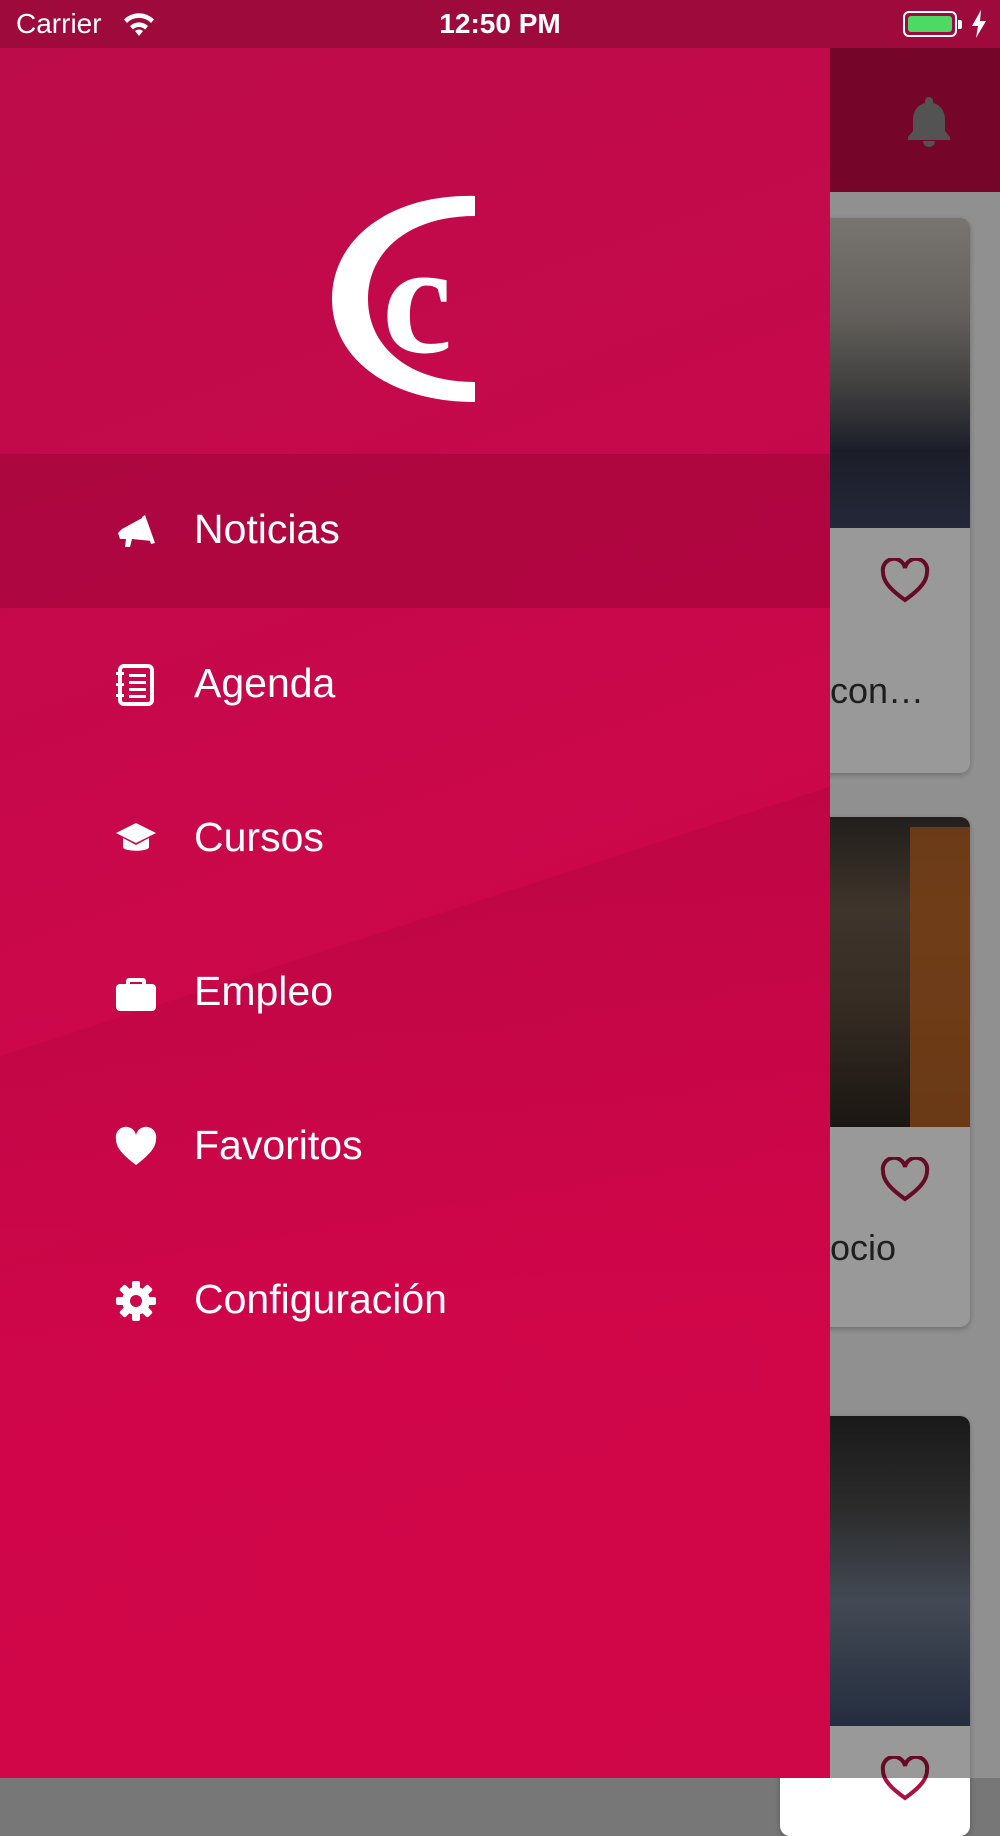 The height and width of the screenshot is (1836, 1000). Describe the element at coordinates (932, 24) in the screenshot. I see `battery-icon` at that location.